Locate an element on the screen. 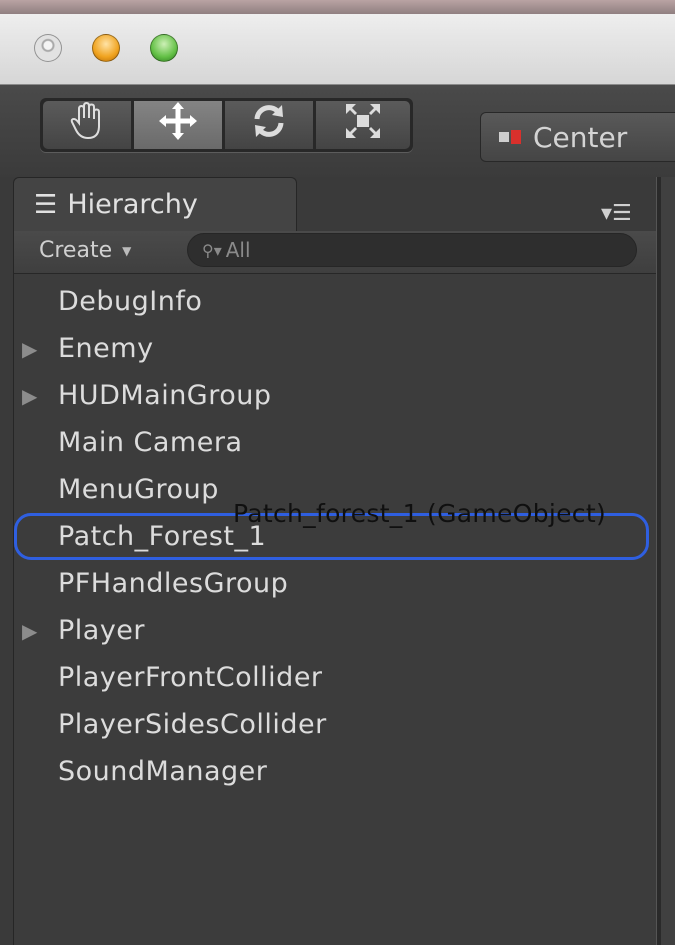 The height and width of the screenshot is (945, 675). search-input: ⚲▾ All is located at coordinates (412, 250).